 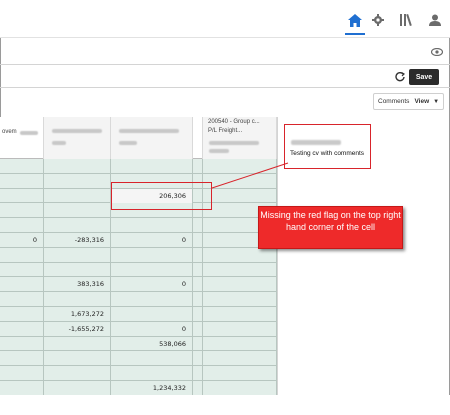 What do you see at coordinates (225, 405) in the screenshot?
I see `page-footer-space` at bounding box center [225, 405].